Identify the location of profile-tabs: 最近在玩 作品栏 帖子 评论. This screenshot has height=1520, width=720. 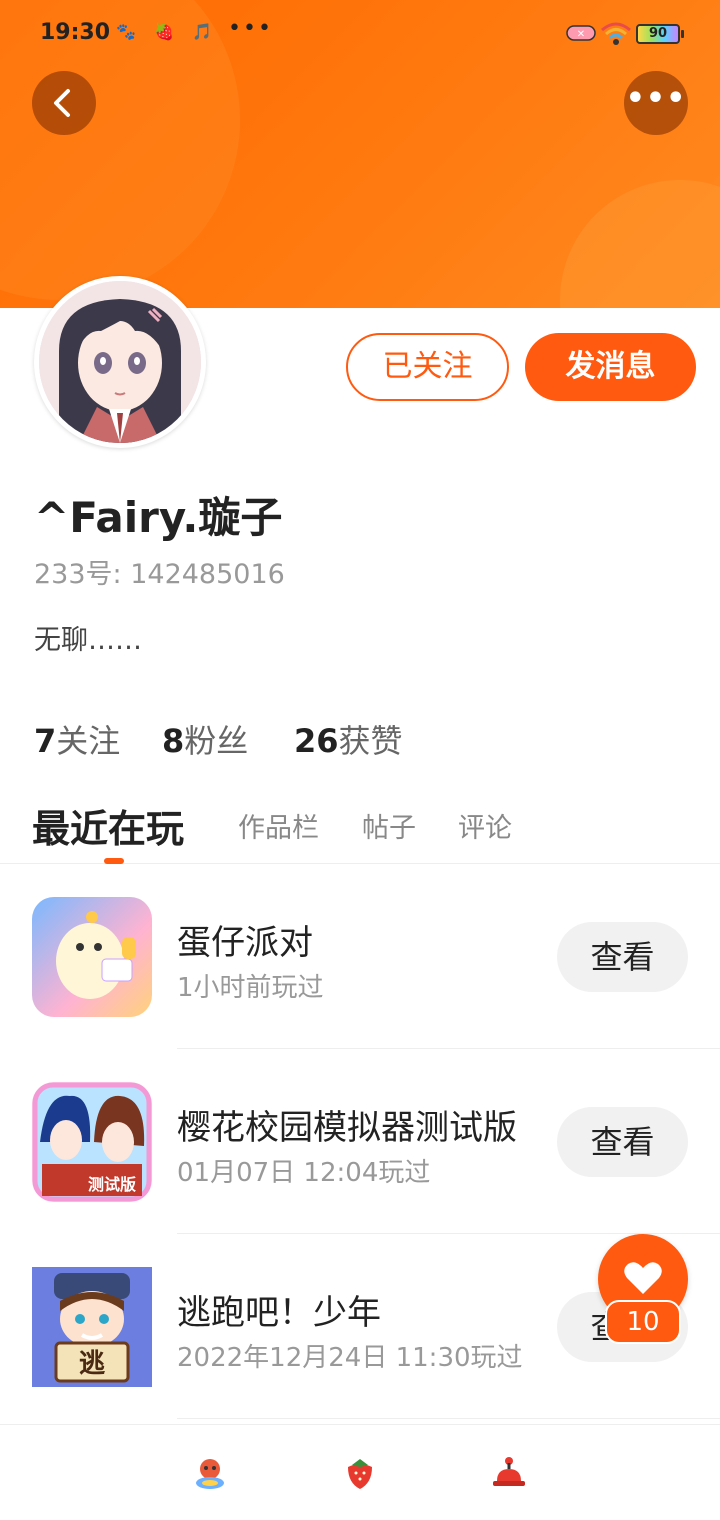
(360, 827).